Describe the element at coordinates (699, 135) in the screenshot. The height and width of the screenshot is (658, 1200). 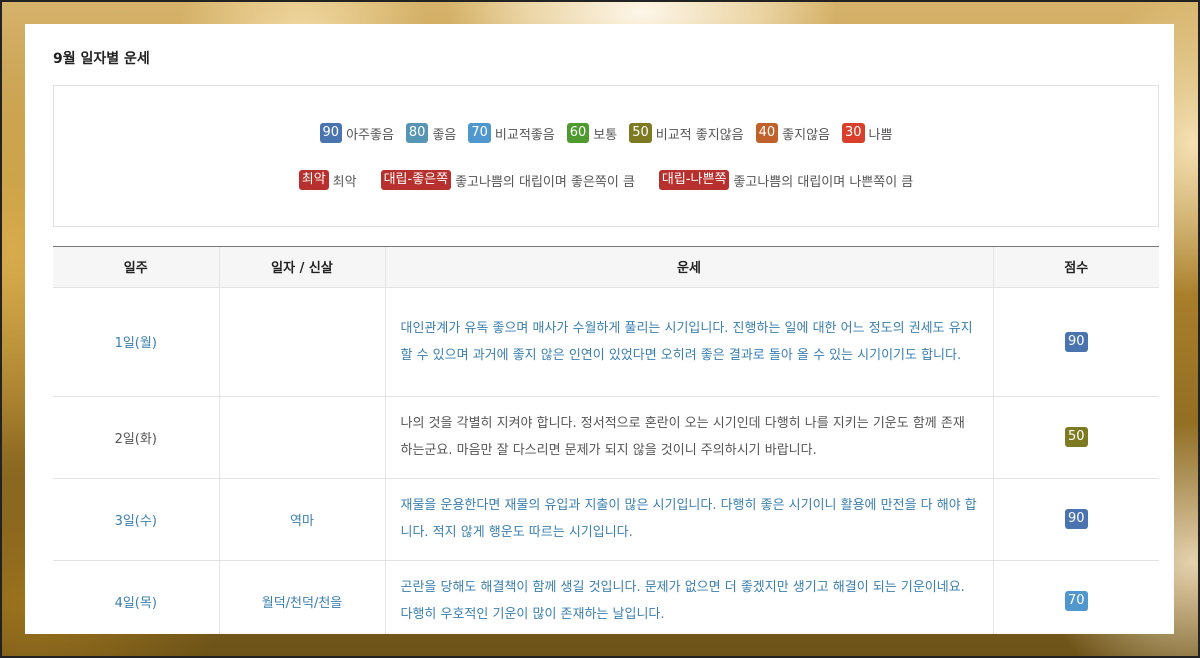
I see `legend-label: 비교적 좋지않음` at that location.